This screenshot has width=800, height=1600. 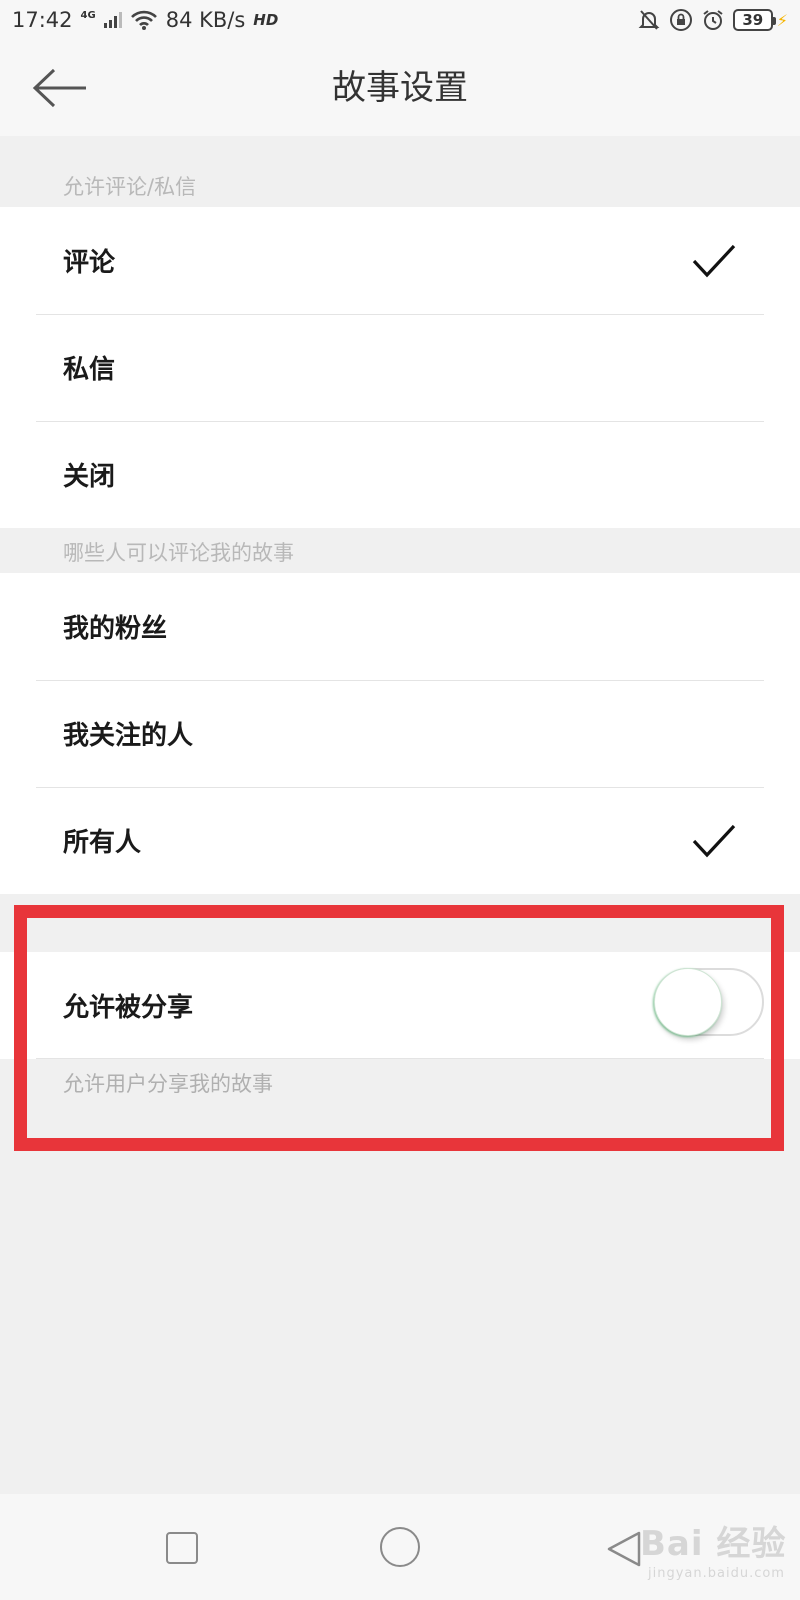 I want to click on option-off: 关闭, so click(x=400, y=474).